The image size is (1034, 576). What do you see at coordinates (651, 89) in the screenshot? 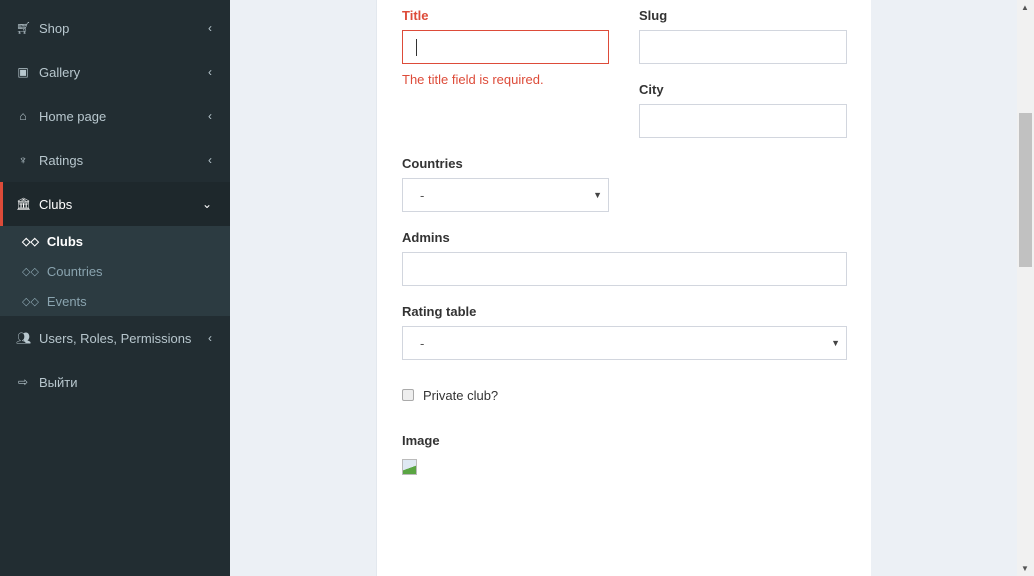
I see `city-label: City` at bounding box center [651, 89].